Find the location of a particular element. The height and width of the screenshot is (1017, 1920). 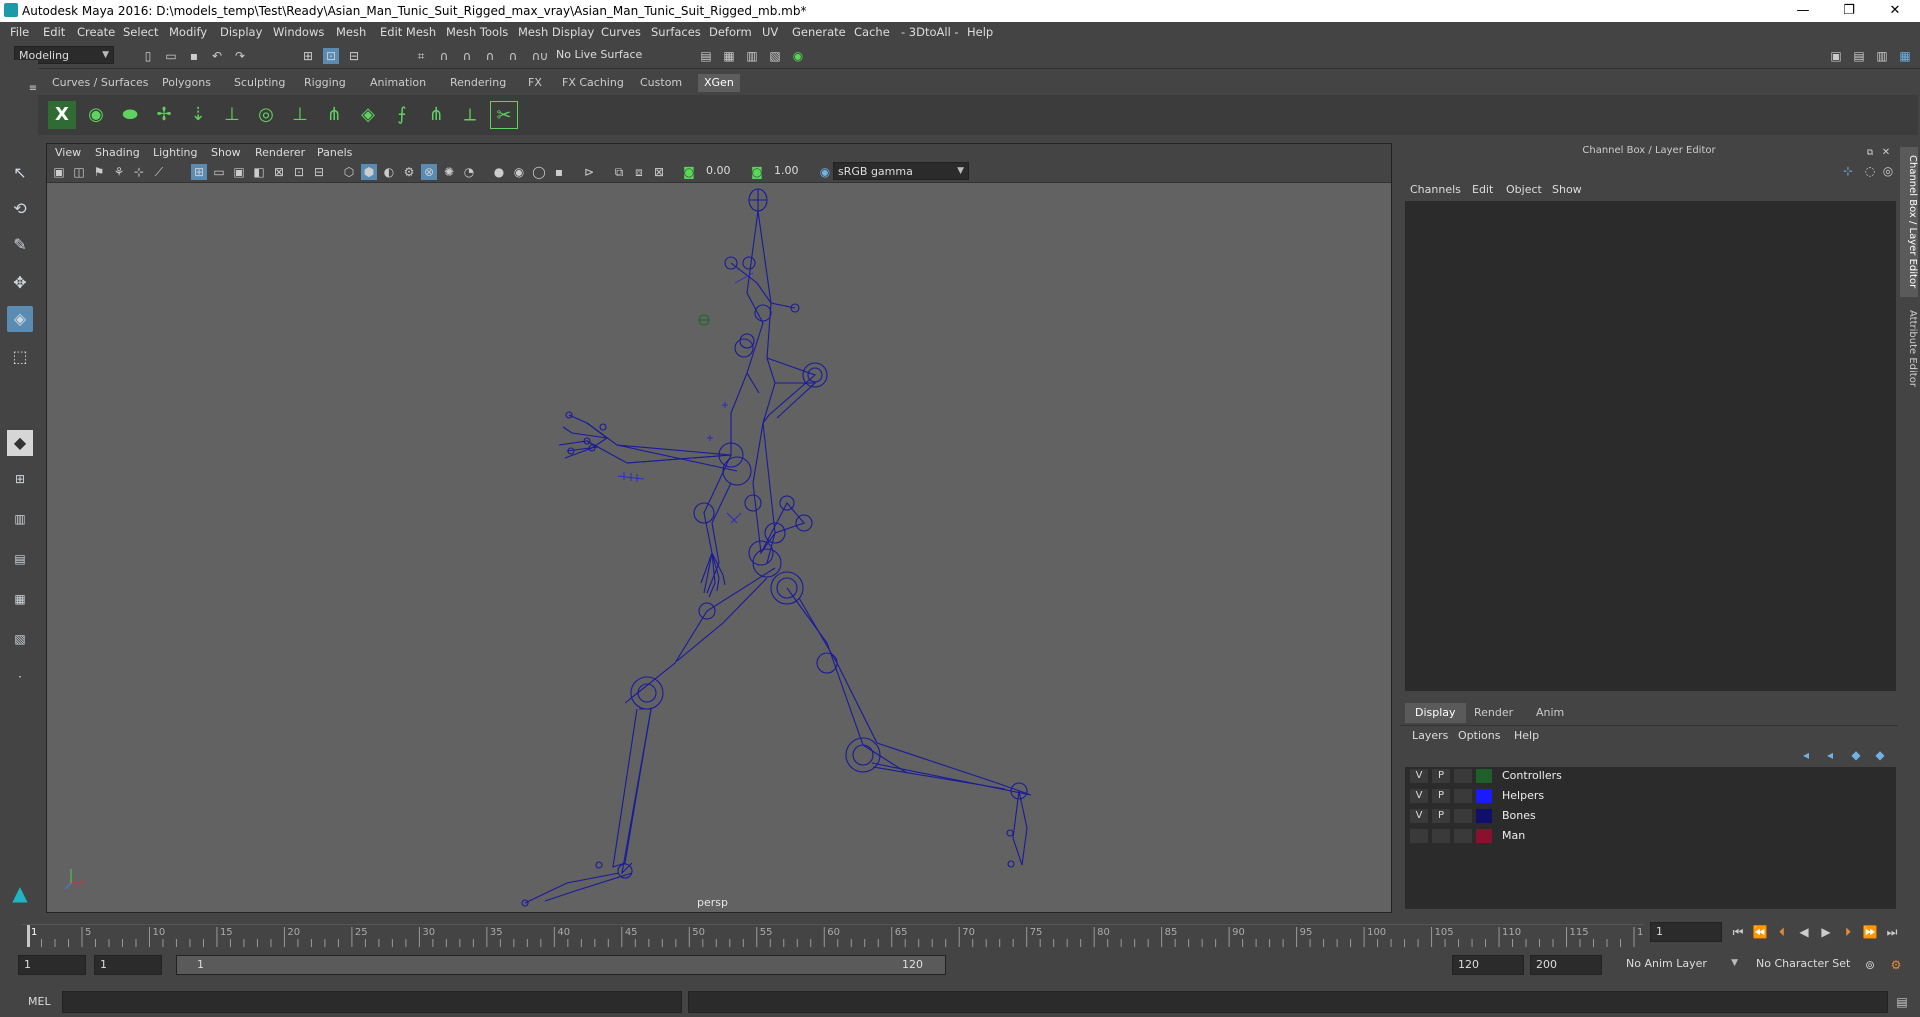

channel-box-body is located at coordinates (1650, 446).